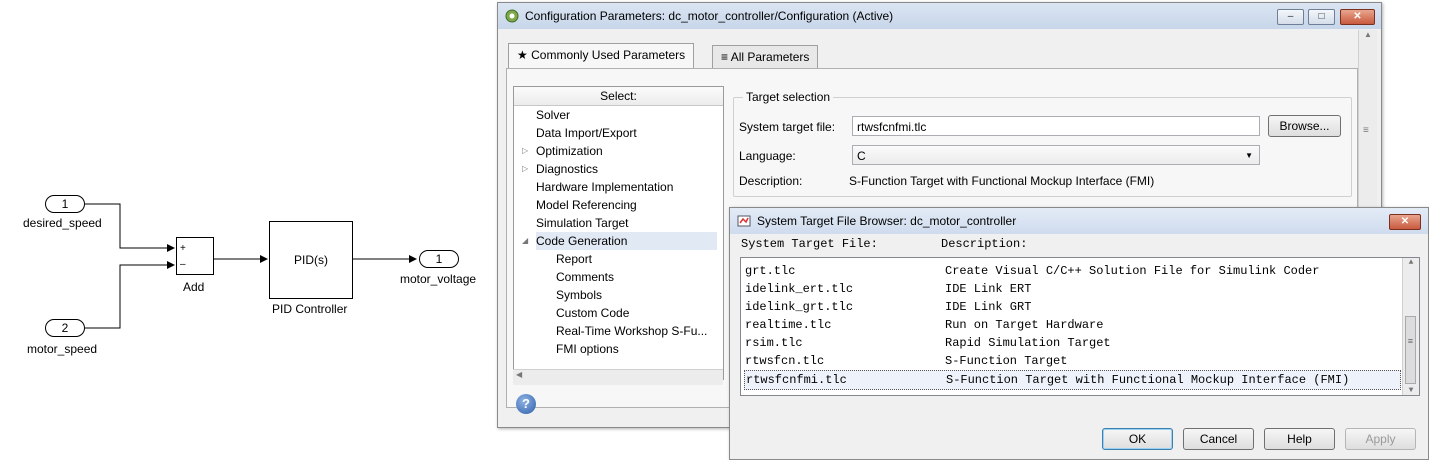  What do you see at coordinates (1299, 439) in the screenshot?
I see `help-button: Help` at bounding box center [1299, 439].